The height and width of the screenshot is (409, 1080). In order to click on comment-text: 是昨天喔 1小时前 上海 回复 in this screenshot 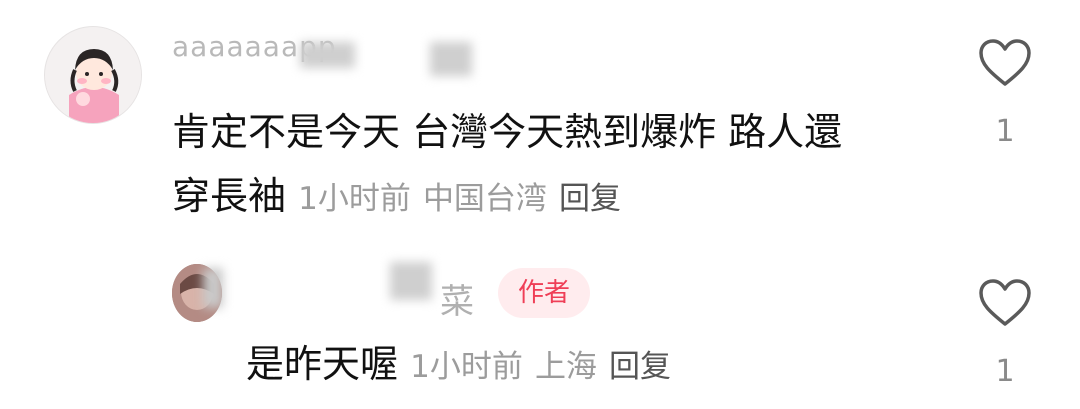, I will do `click(546, 365)`.